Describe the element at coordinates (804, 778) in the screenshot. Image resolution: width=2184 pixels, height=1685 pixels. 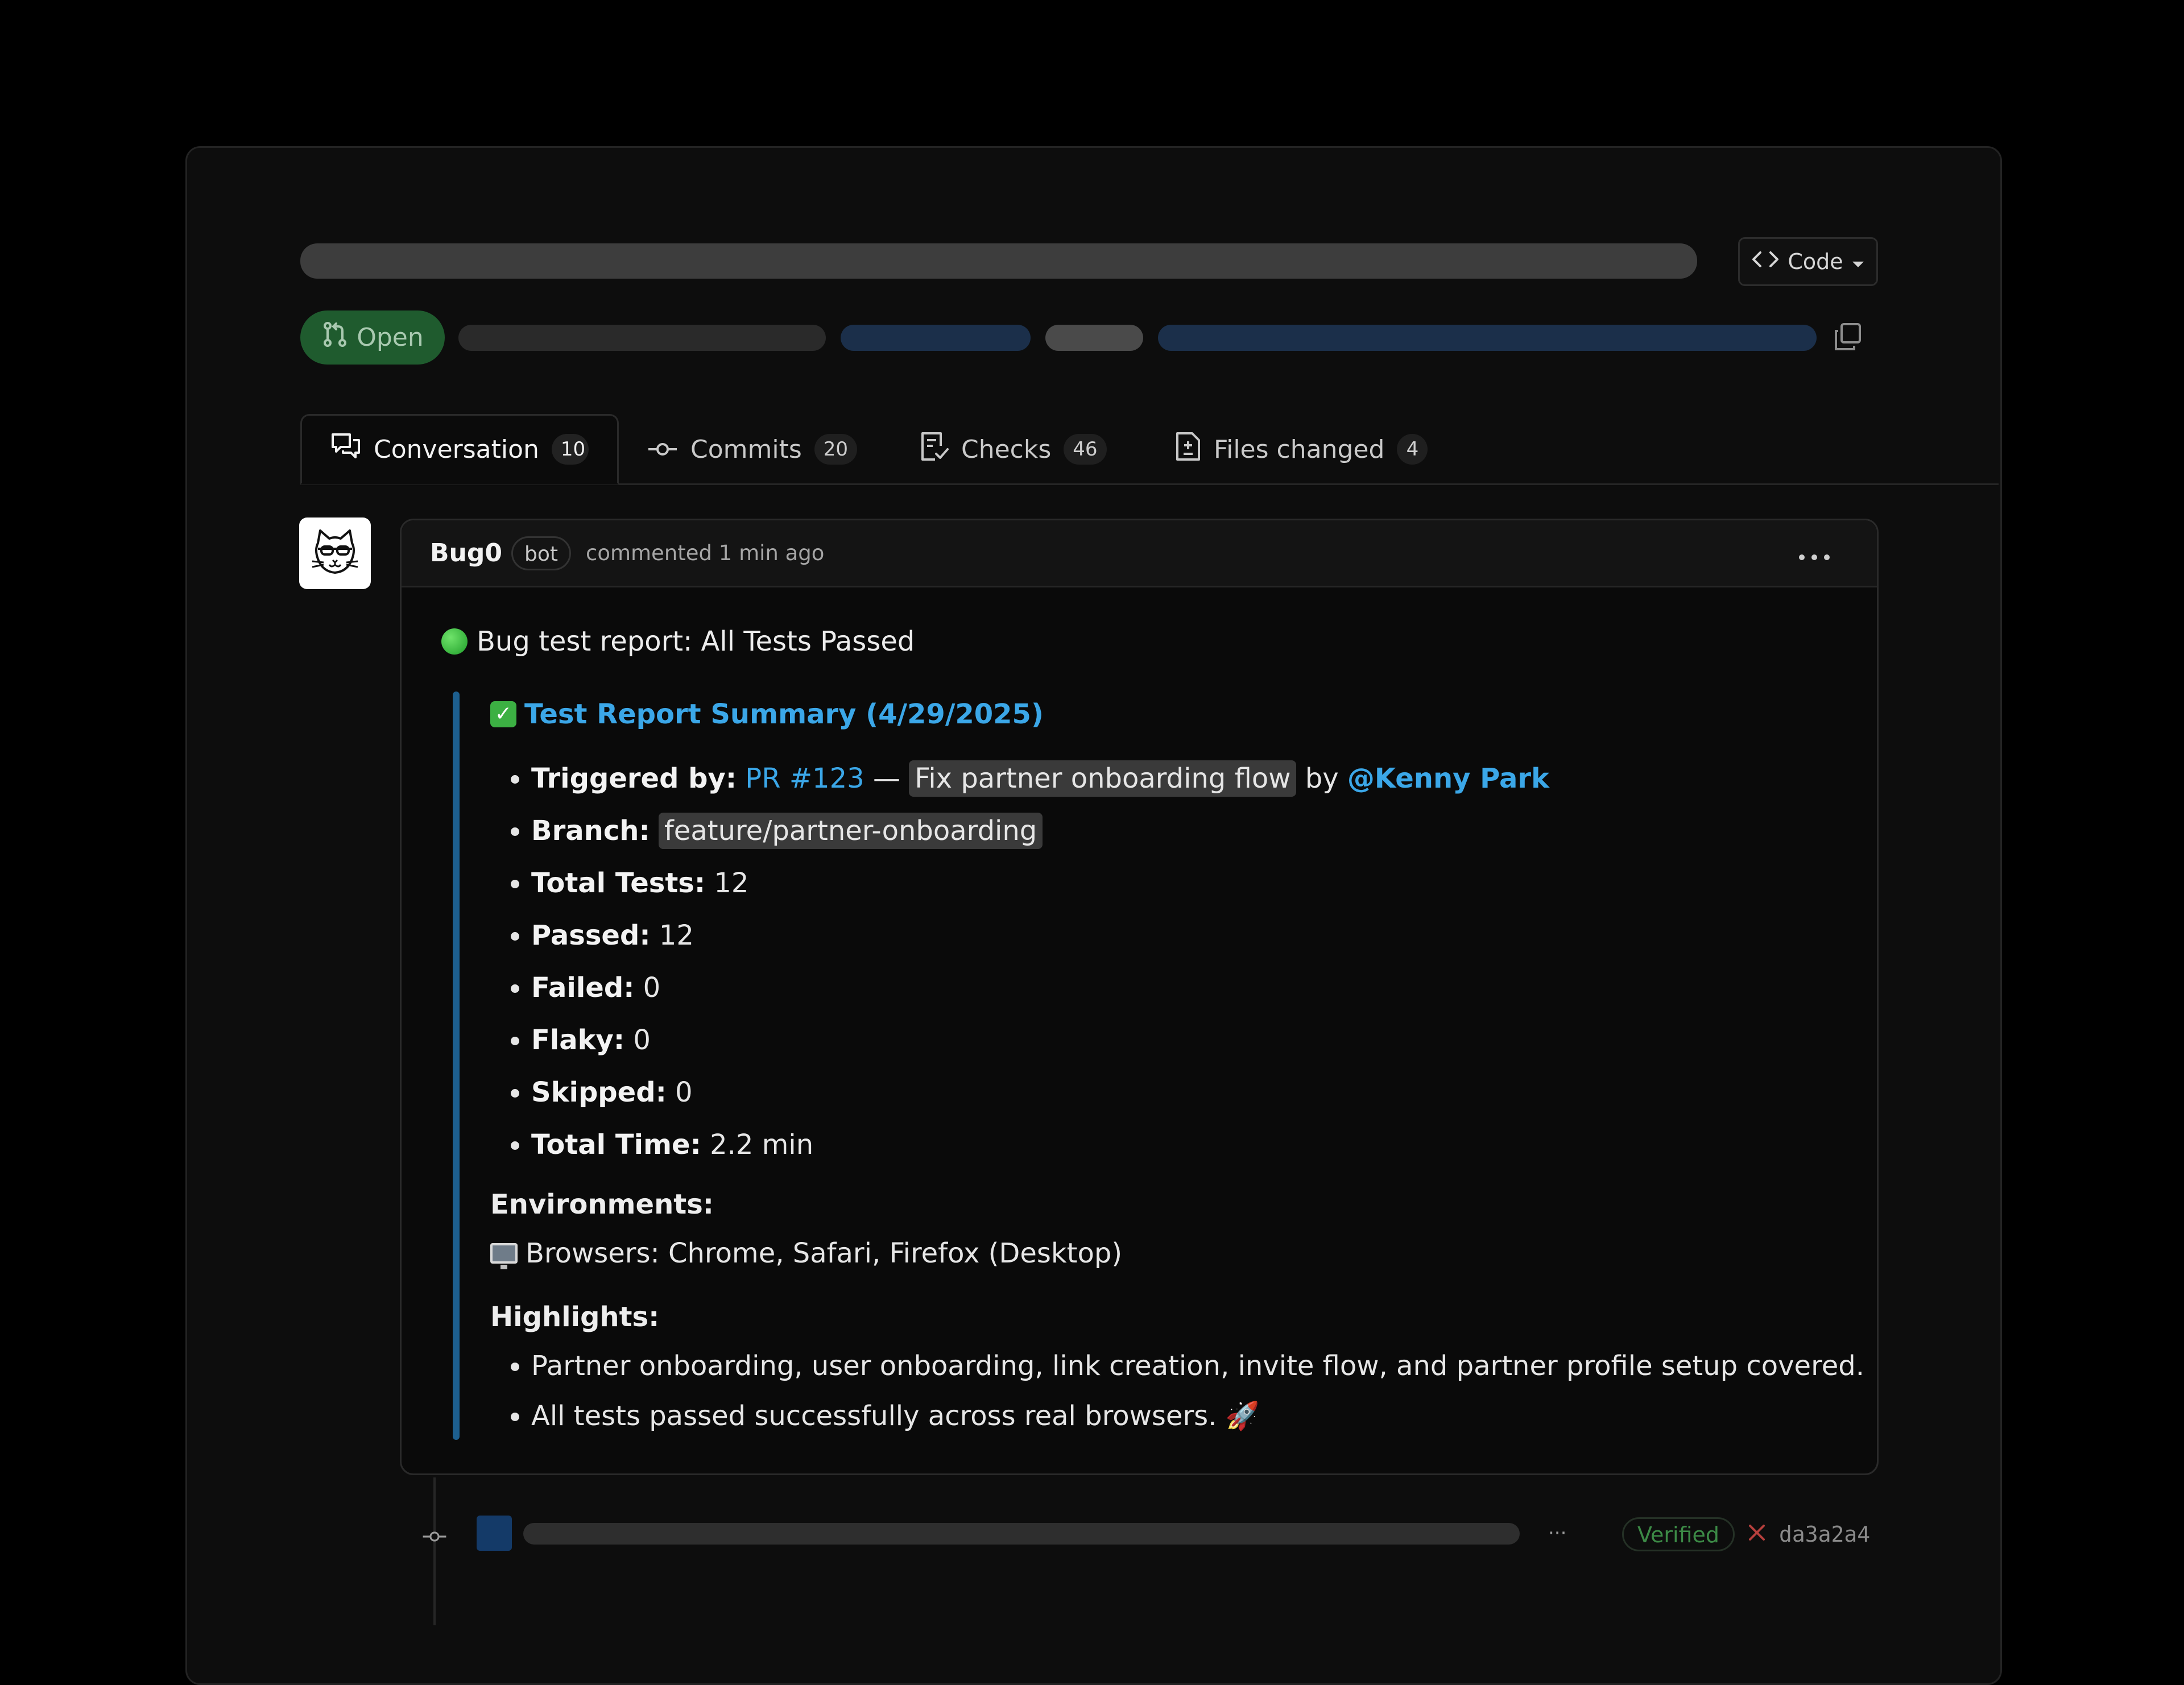
I see `pr-link: PR #123` at that location.